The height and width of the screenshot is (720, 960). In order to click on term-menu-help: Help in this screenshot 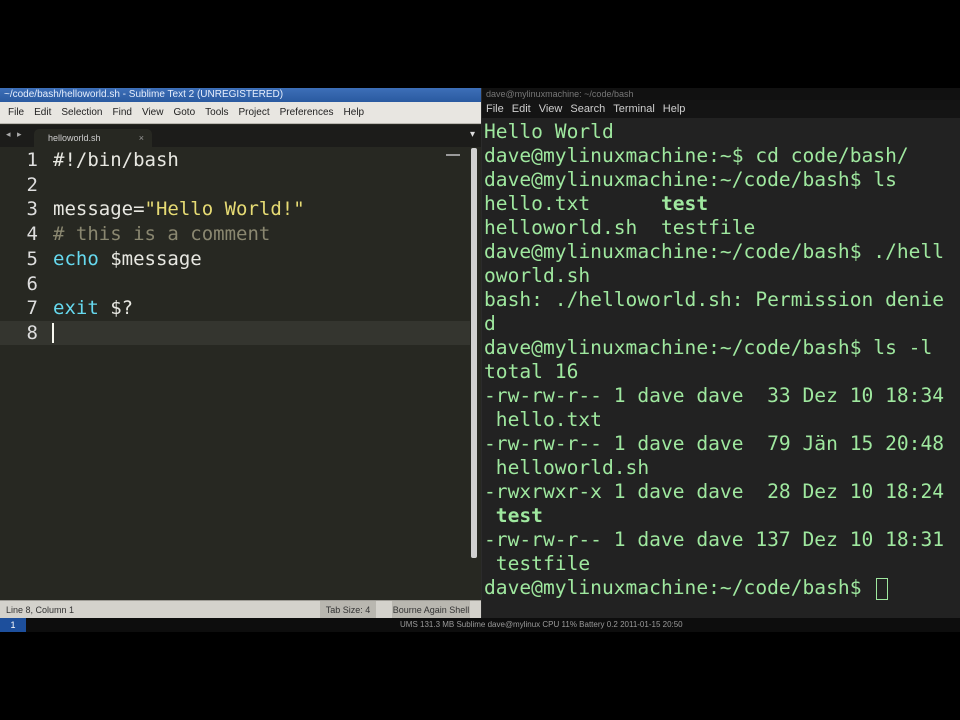, I will do `click(674, 109)`.